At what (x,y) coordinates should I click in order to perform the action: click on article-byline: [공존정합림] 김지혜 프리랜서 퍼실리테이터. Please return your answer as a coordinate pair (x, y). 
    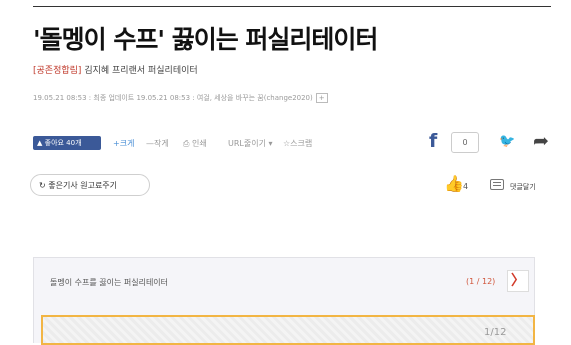
    Looking at the image, I should click on (115, 69).